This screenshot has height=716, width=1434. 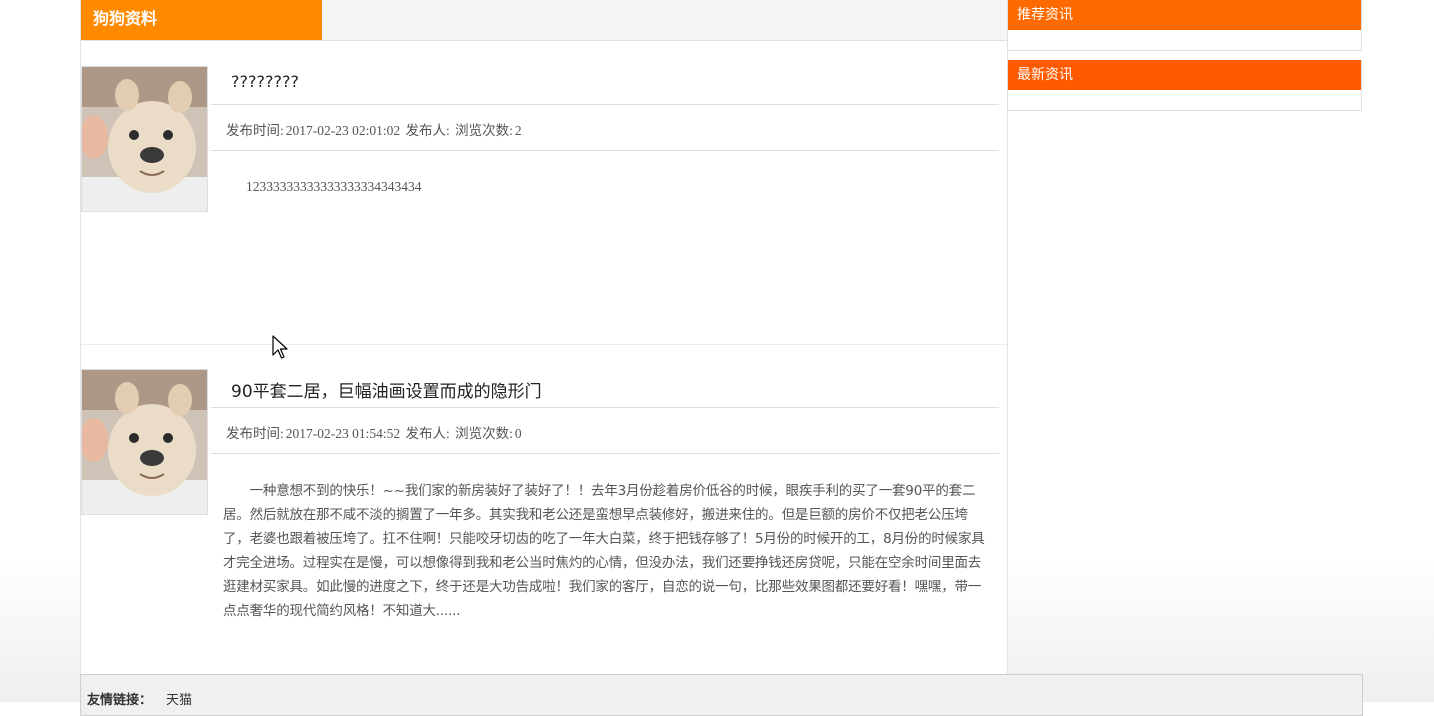 What do you see at coordinates (201, 20) in the screenshot?
I see `section-title: 狗狗资料` at bounding box center [201, 20].